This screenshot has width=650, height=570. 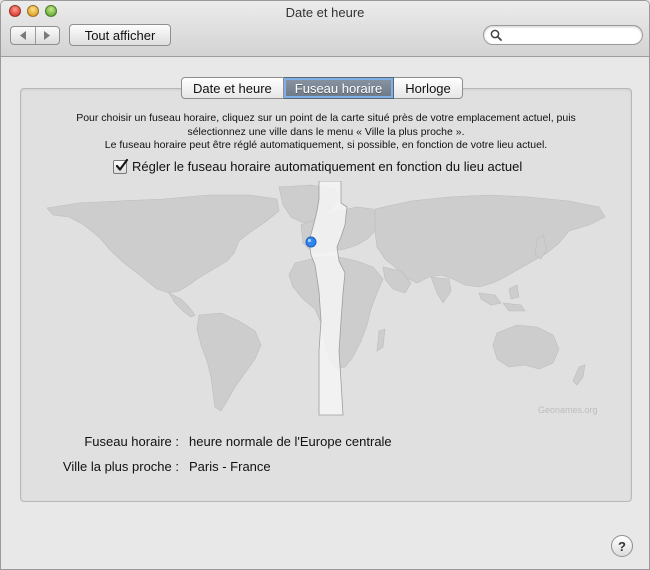 I want to click on search-field, so click(x=563, y=35).